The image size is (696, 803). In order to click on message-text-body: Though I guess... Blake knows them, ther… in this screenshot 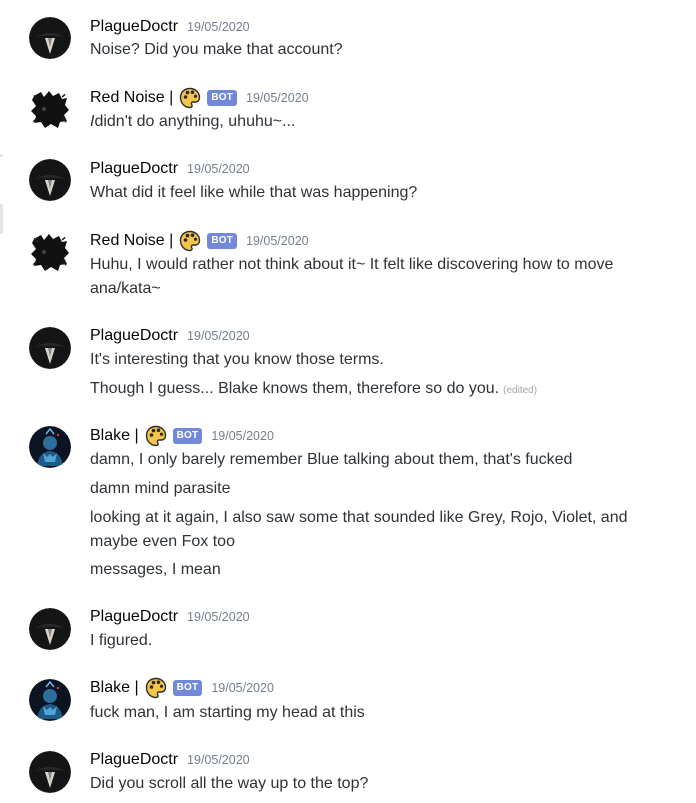, I will do `click(295, 388)`.